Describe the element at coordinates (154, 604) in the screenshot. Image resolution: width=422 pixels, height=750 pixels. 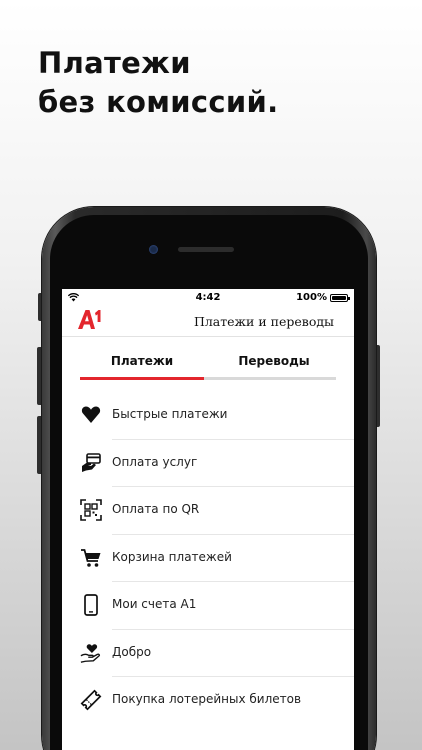
I see `menu-item-label: Мои счета А1` at that location.